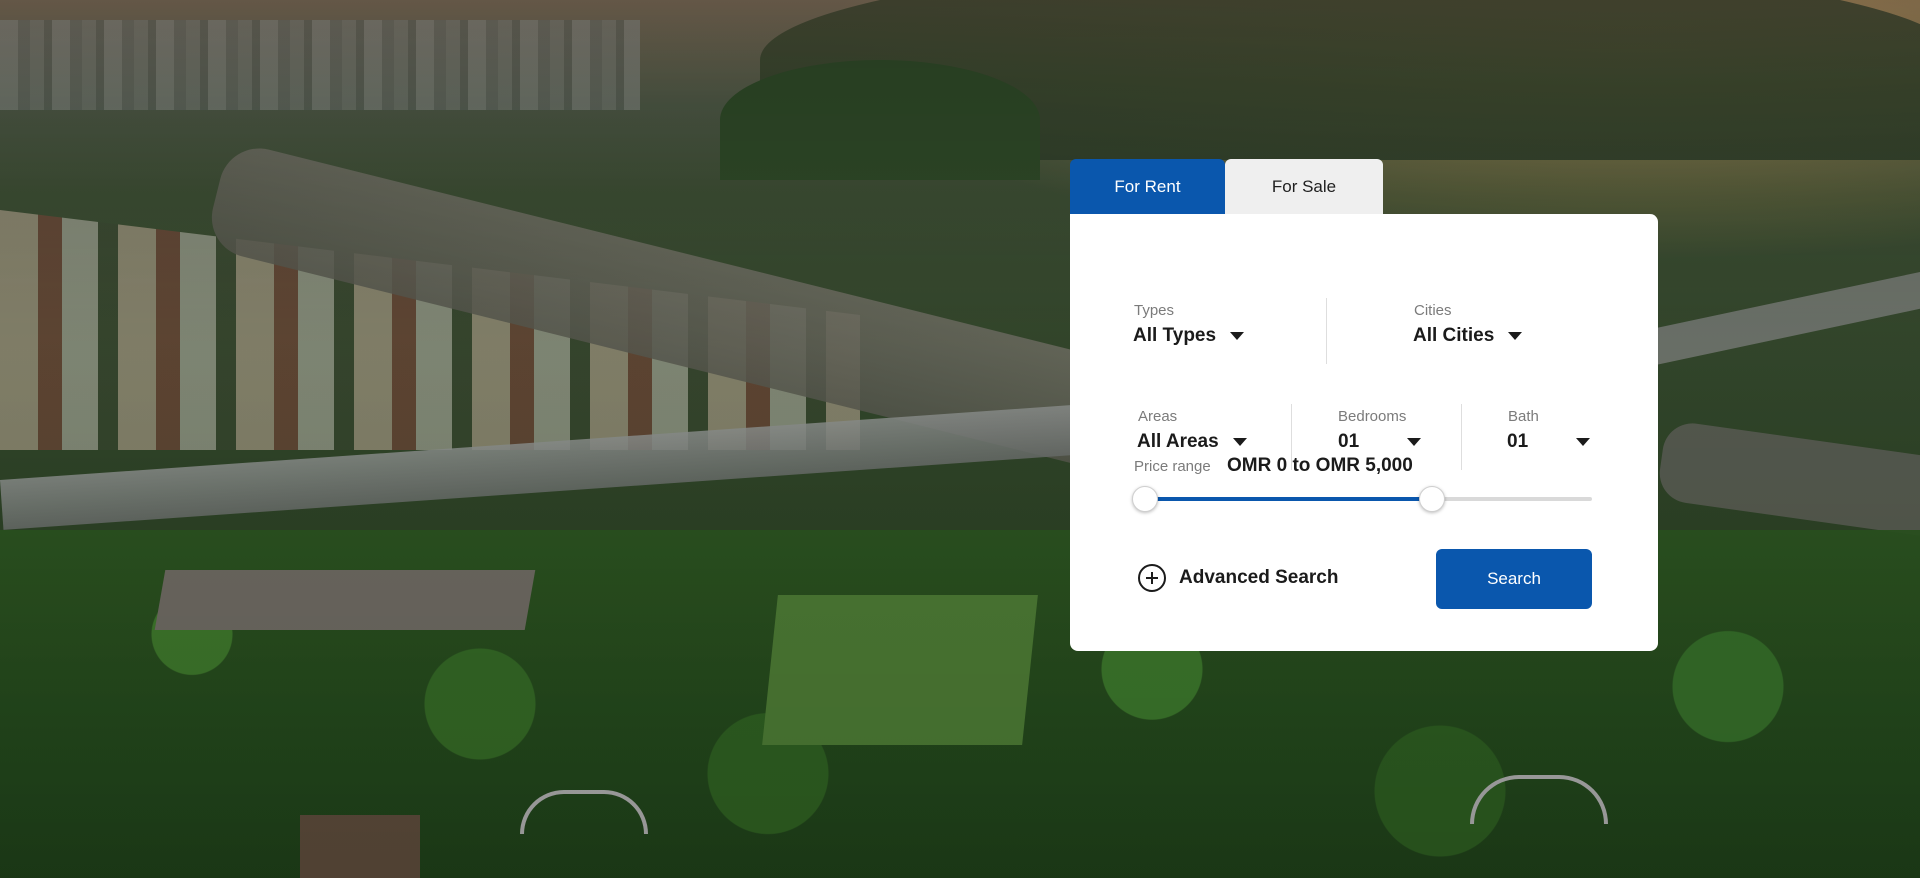  I want to click on advanced-search-link: Advanced Search, so click(1238, 578).